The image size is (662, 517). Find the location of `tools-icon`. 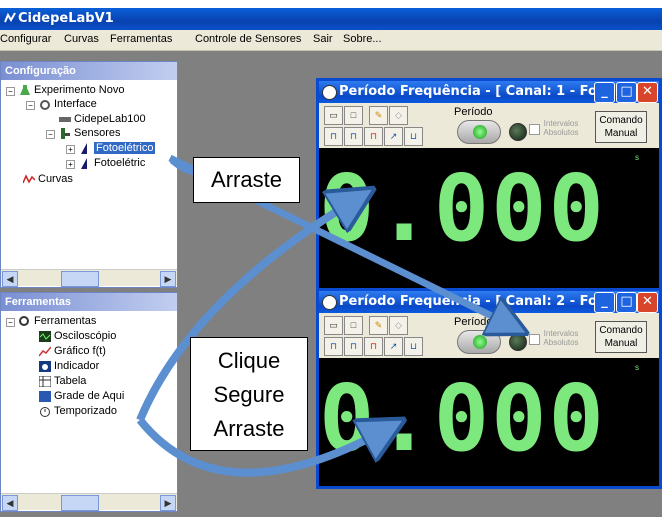

tools-icon is located at coordinates (24, 321).